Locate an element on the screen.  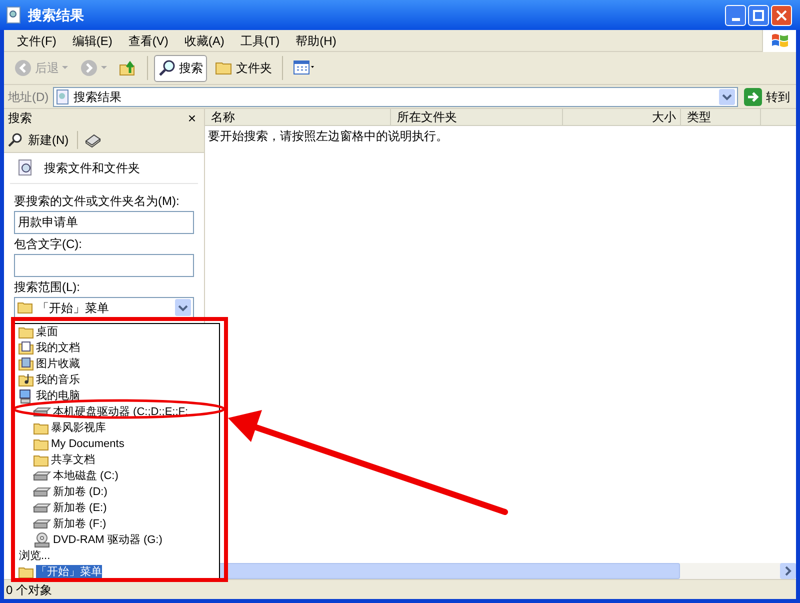
search-icon is located at coordinates (167, 68).